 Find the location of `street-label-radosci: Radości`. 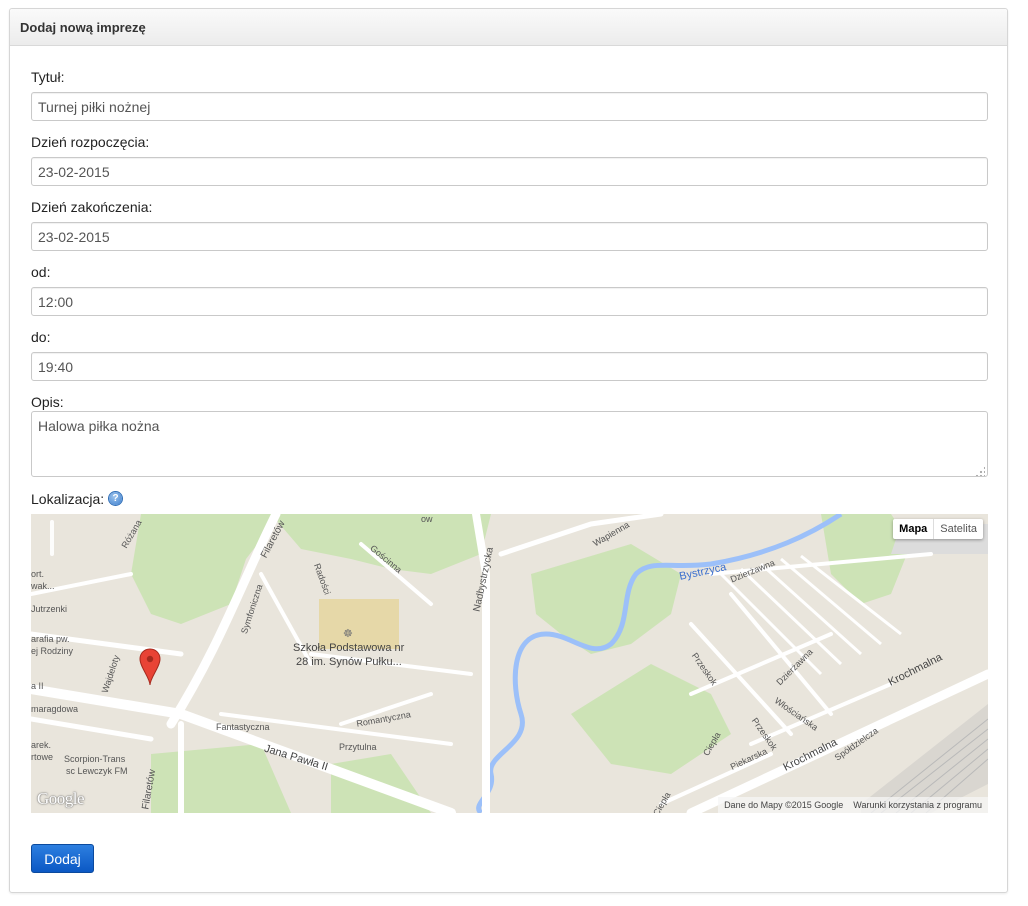

street-label-radosci: Radości is located at coordinates (322, 579).